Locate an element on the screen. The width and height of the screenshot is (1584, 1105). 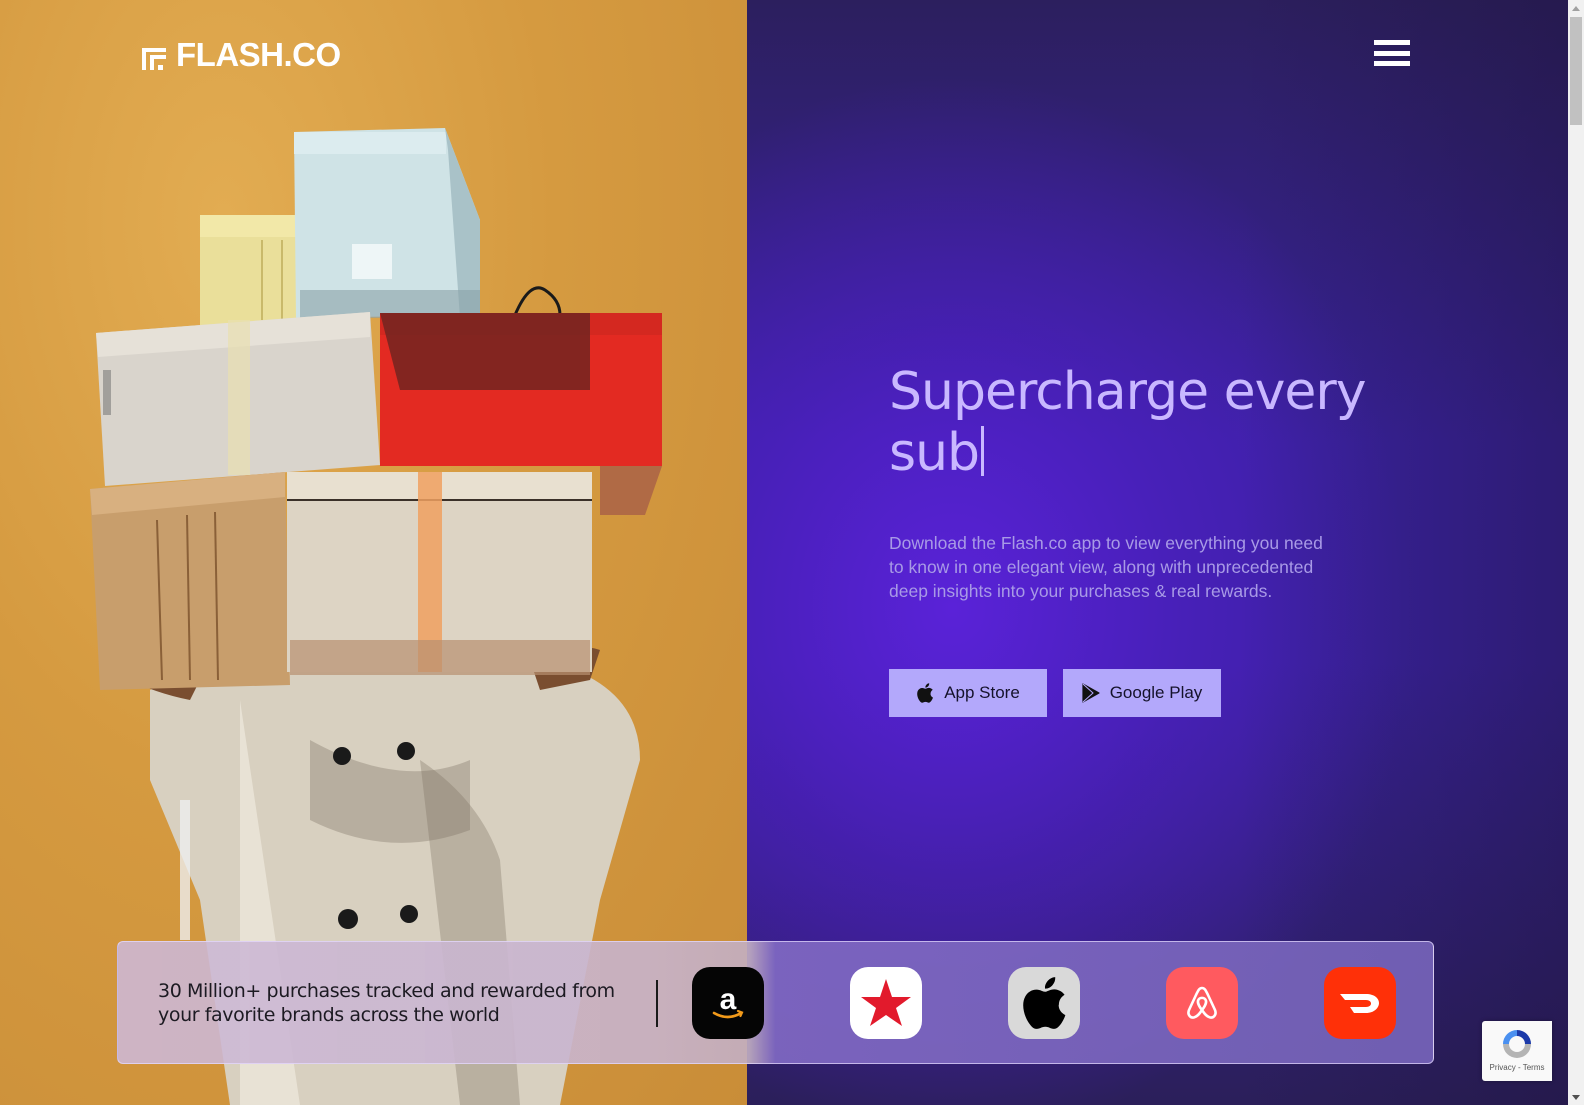
hamburger-menu-button is located at coordinates (1392, 53).